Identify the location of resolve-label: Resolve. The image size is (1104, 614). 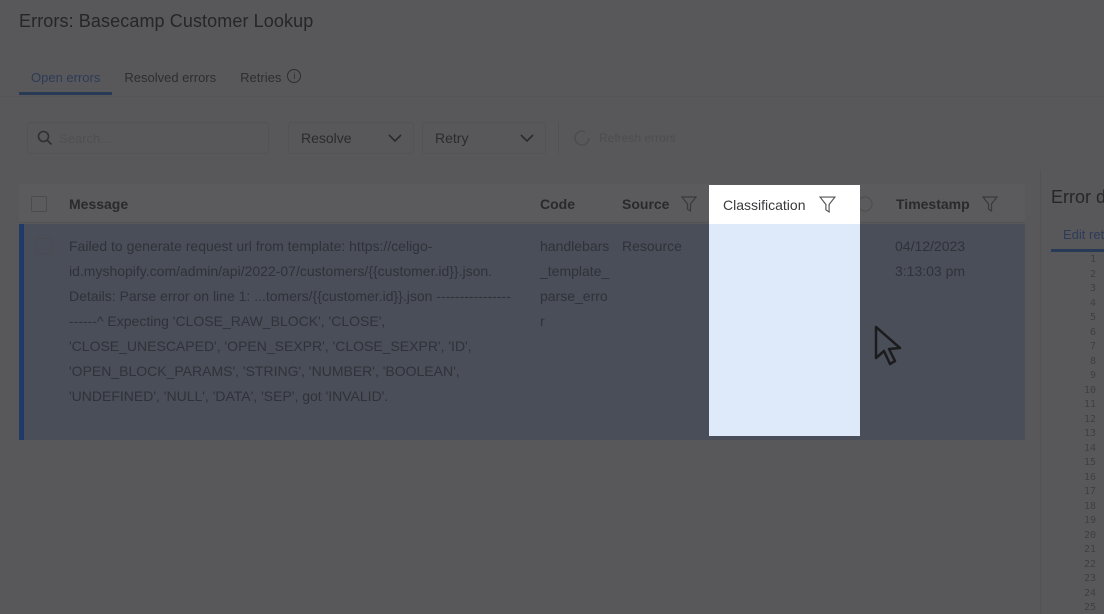
(326, 138).